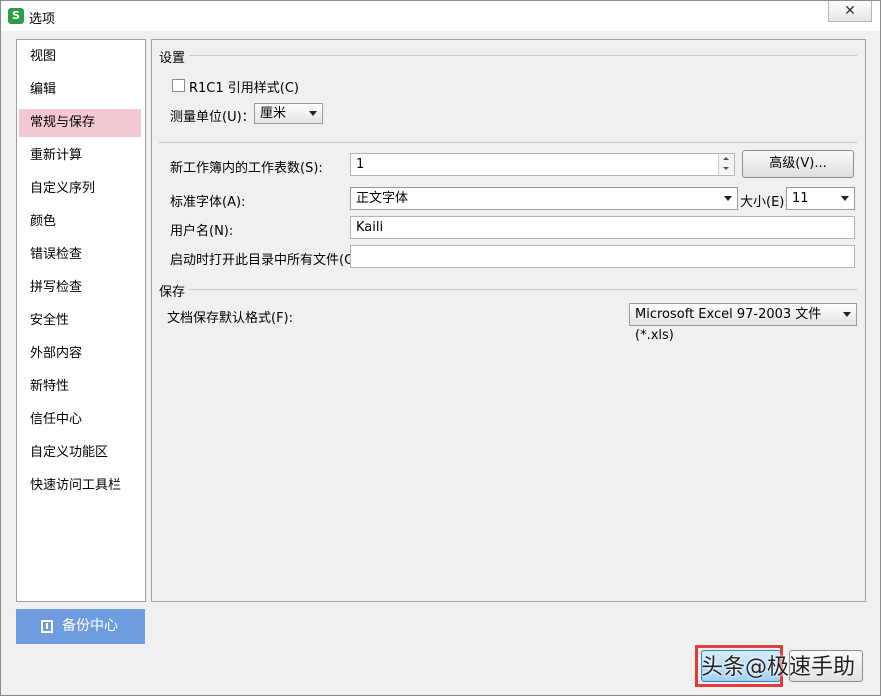 The image size is (881, 696). What do you see at coordinates (172, 292) in the screenshot?
I see `save-section-title: 保存` at bounding box center [172, 292].